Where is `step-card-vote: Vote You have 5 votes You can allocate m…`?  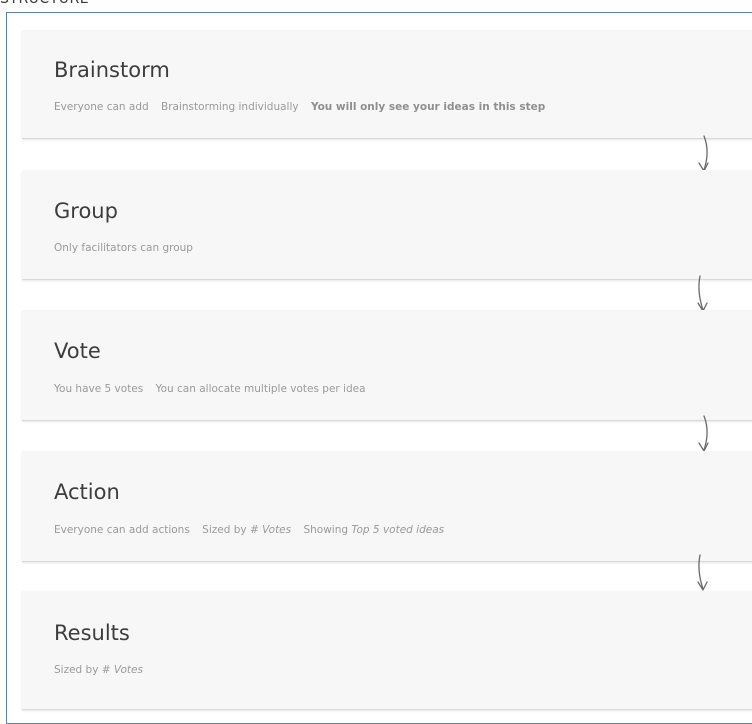
step-card-vote: Vote You have 5 votes You can allocate m… is located at coordinates (387, 365).